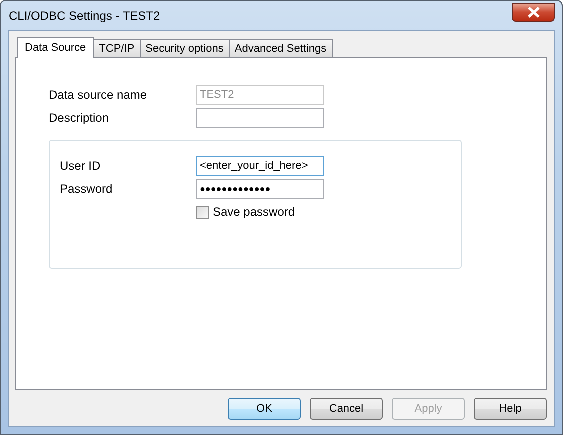  I want to click on field-label: User ID, so click(81, 166).